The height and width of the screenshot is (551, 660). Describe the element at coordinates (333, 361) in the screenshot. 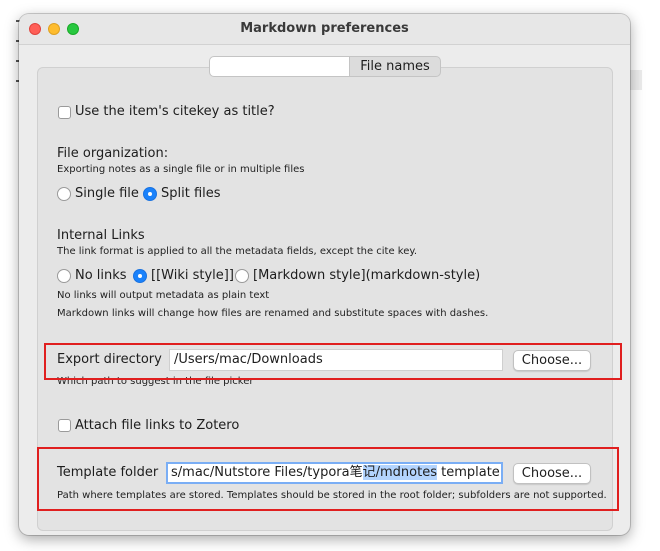

I see `highlight-box-export-directory` at that location.